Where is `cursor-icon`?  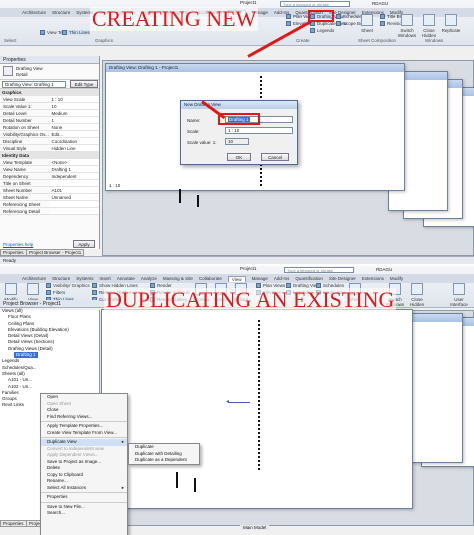 cursor-icon is located at coordinates (11, 289).